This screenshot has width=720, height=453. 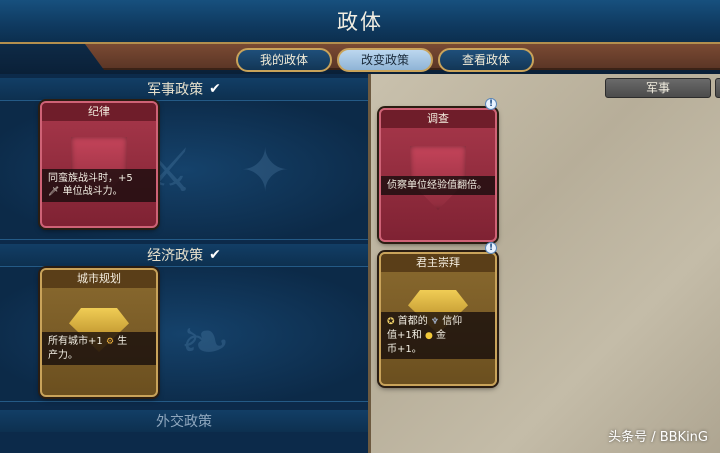 I want to click on economic-policy-title: 经济政策, so click(x=175, y=256).